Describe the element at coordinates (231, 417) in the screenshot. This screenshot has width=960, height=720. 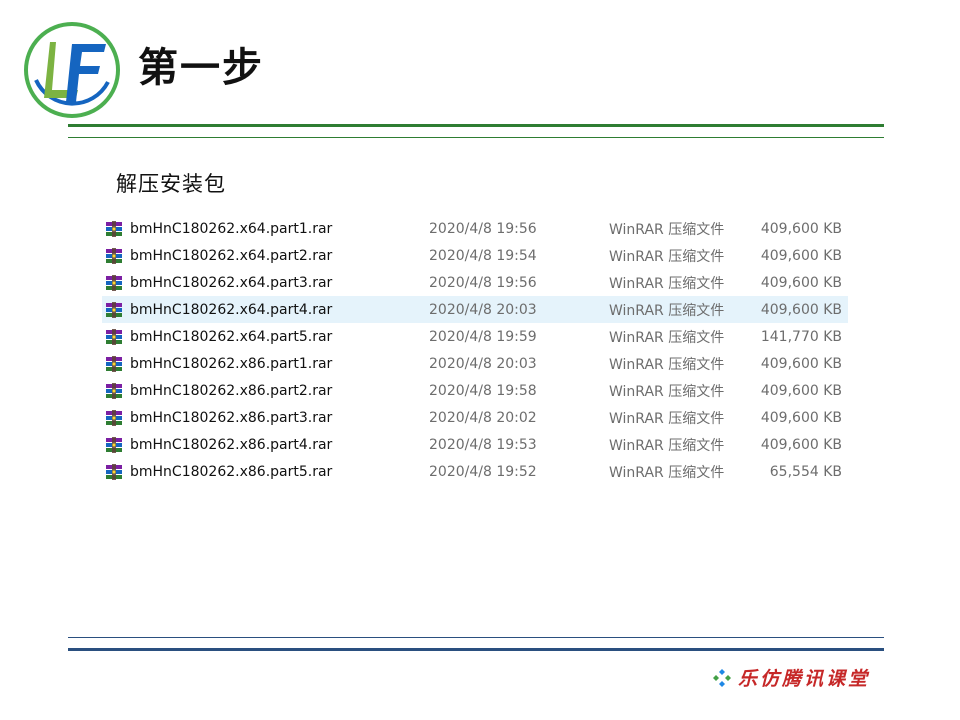
I see `file-name: bmHnC180262.x86.part3.rar` at that location.